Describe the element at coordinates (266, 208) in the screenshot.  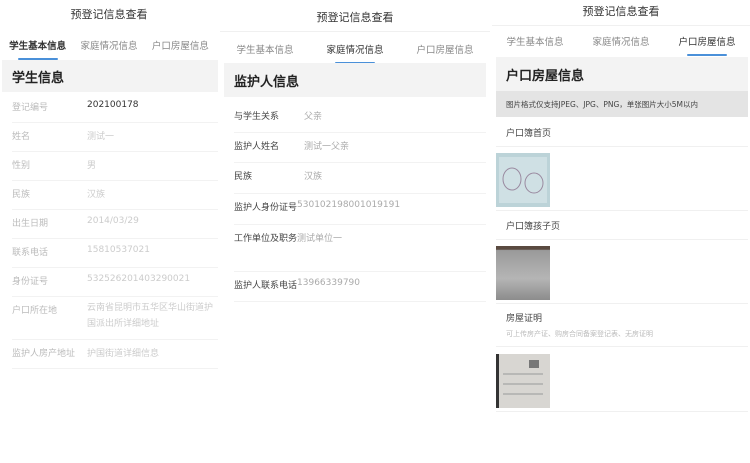
I see `row-label: 监护人身份证号` at that location.